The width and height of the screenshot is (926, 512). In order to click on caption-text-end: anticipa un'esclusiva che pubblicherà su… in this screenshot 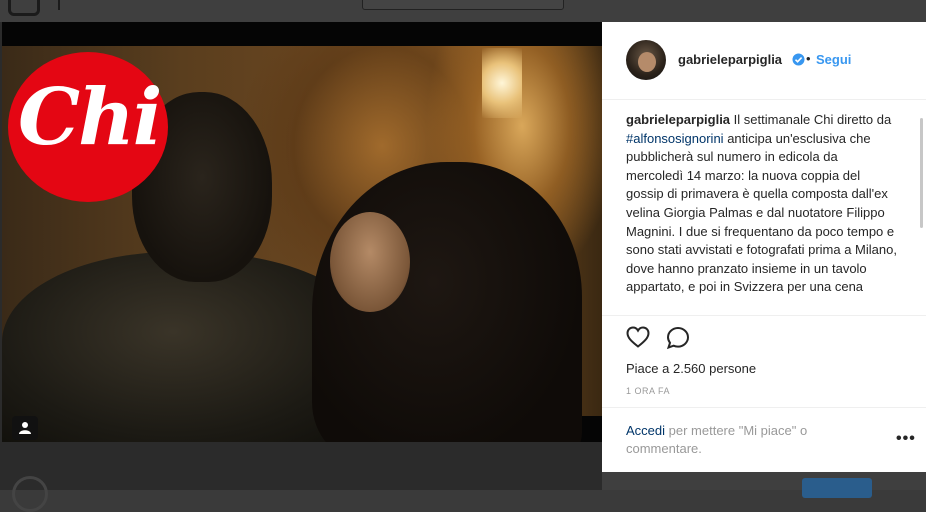, I will do `click(761, 212)`.